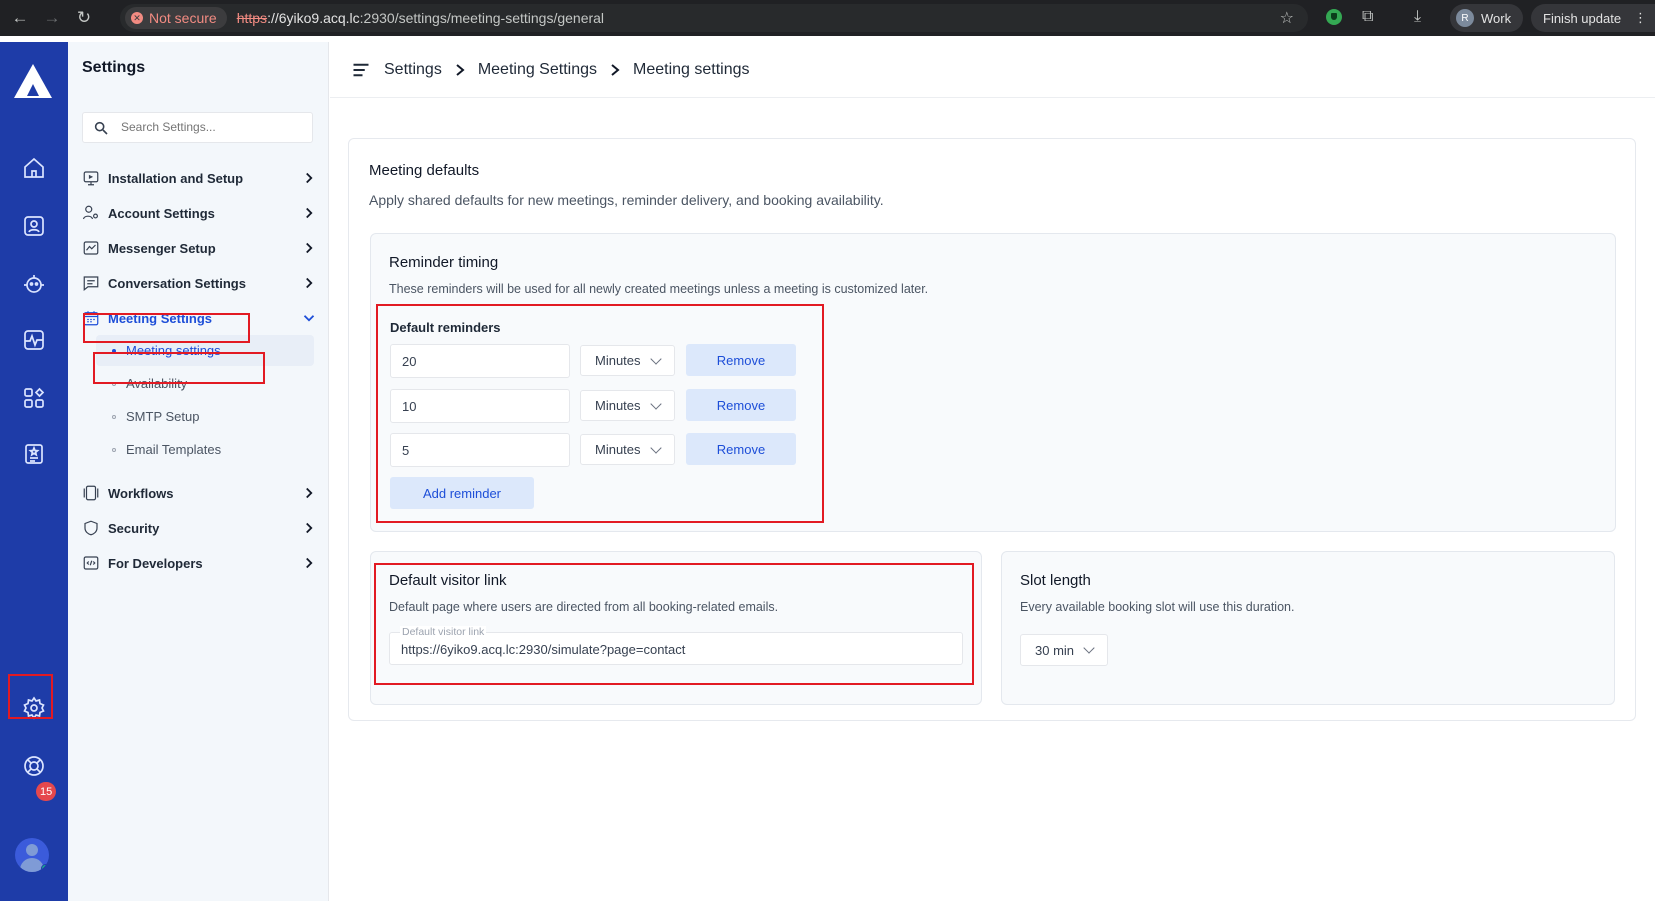 The height and width of the screenshot is (901, 1655). What do you see at coordinates (462, 493) in the screenshot?
I see `add-reminder-button: Add reminder` at bounding box center [462, 493].